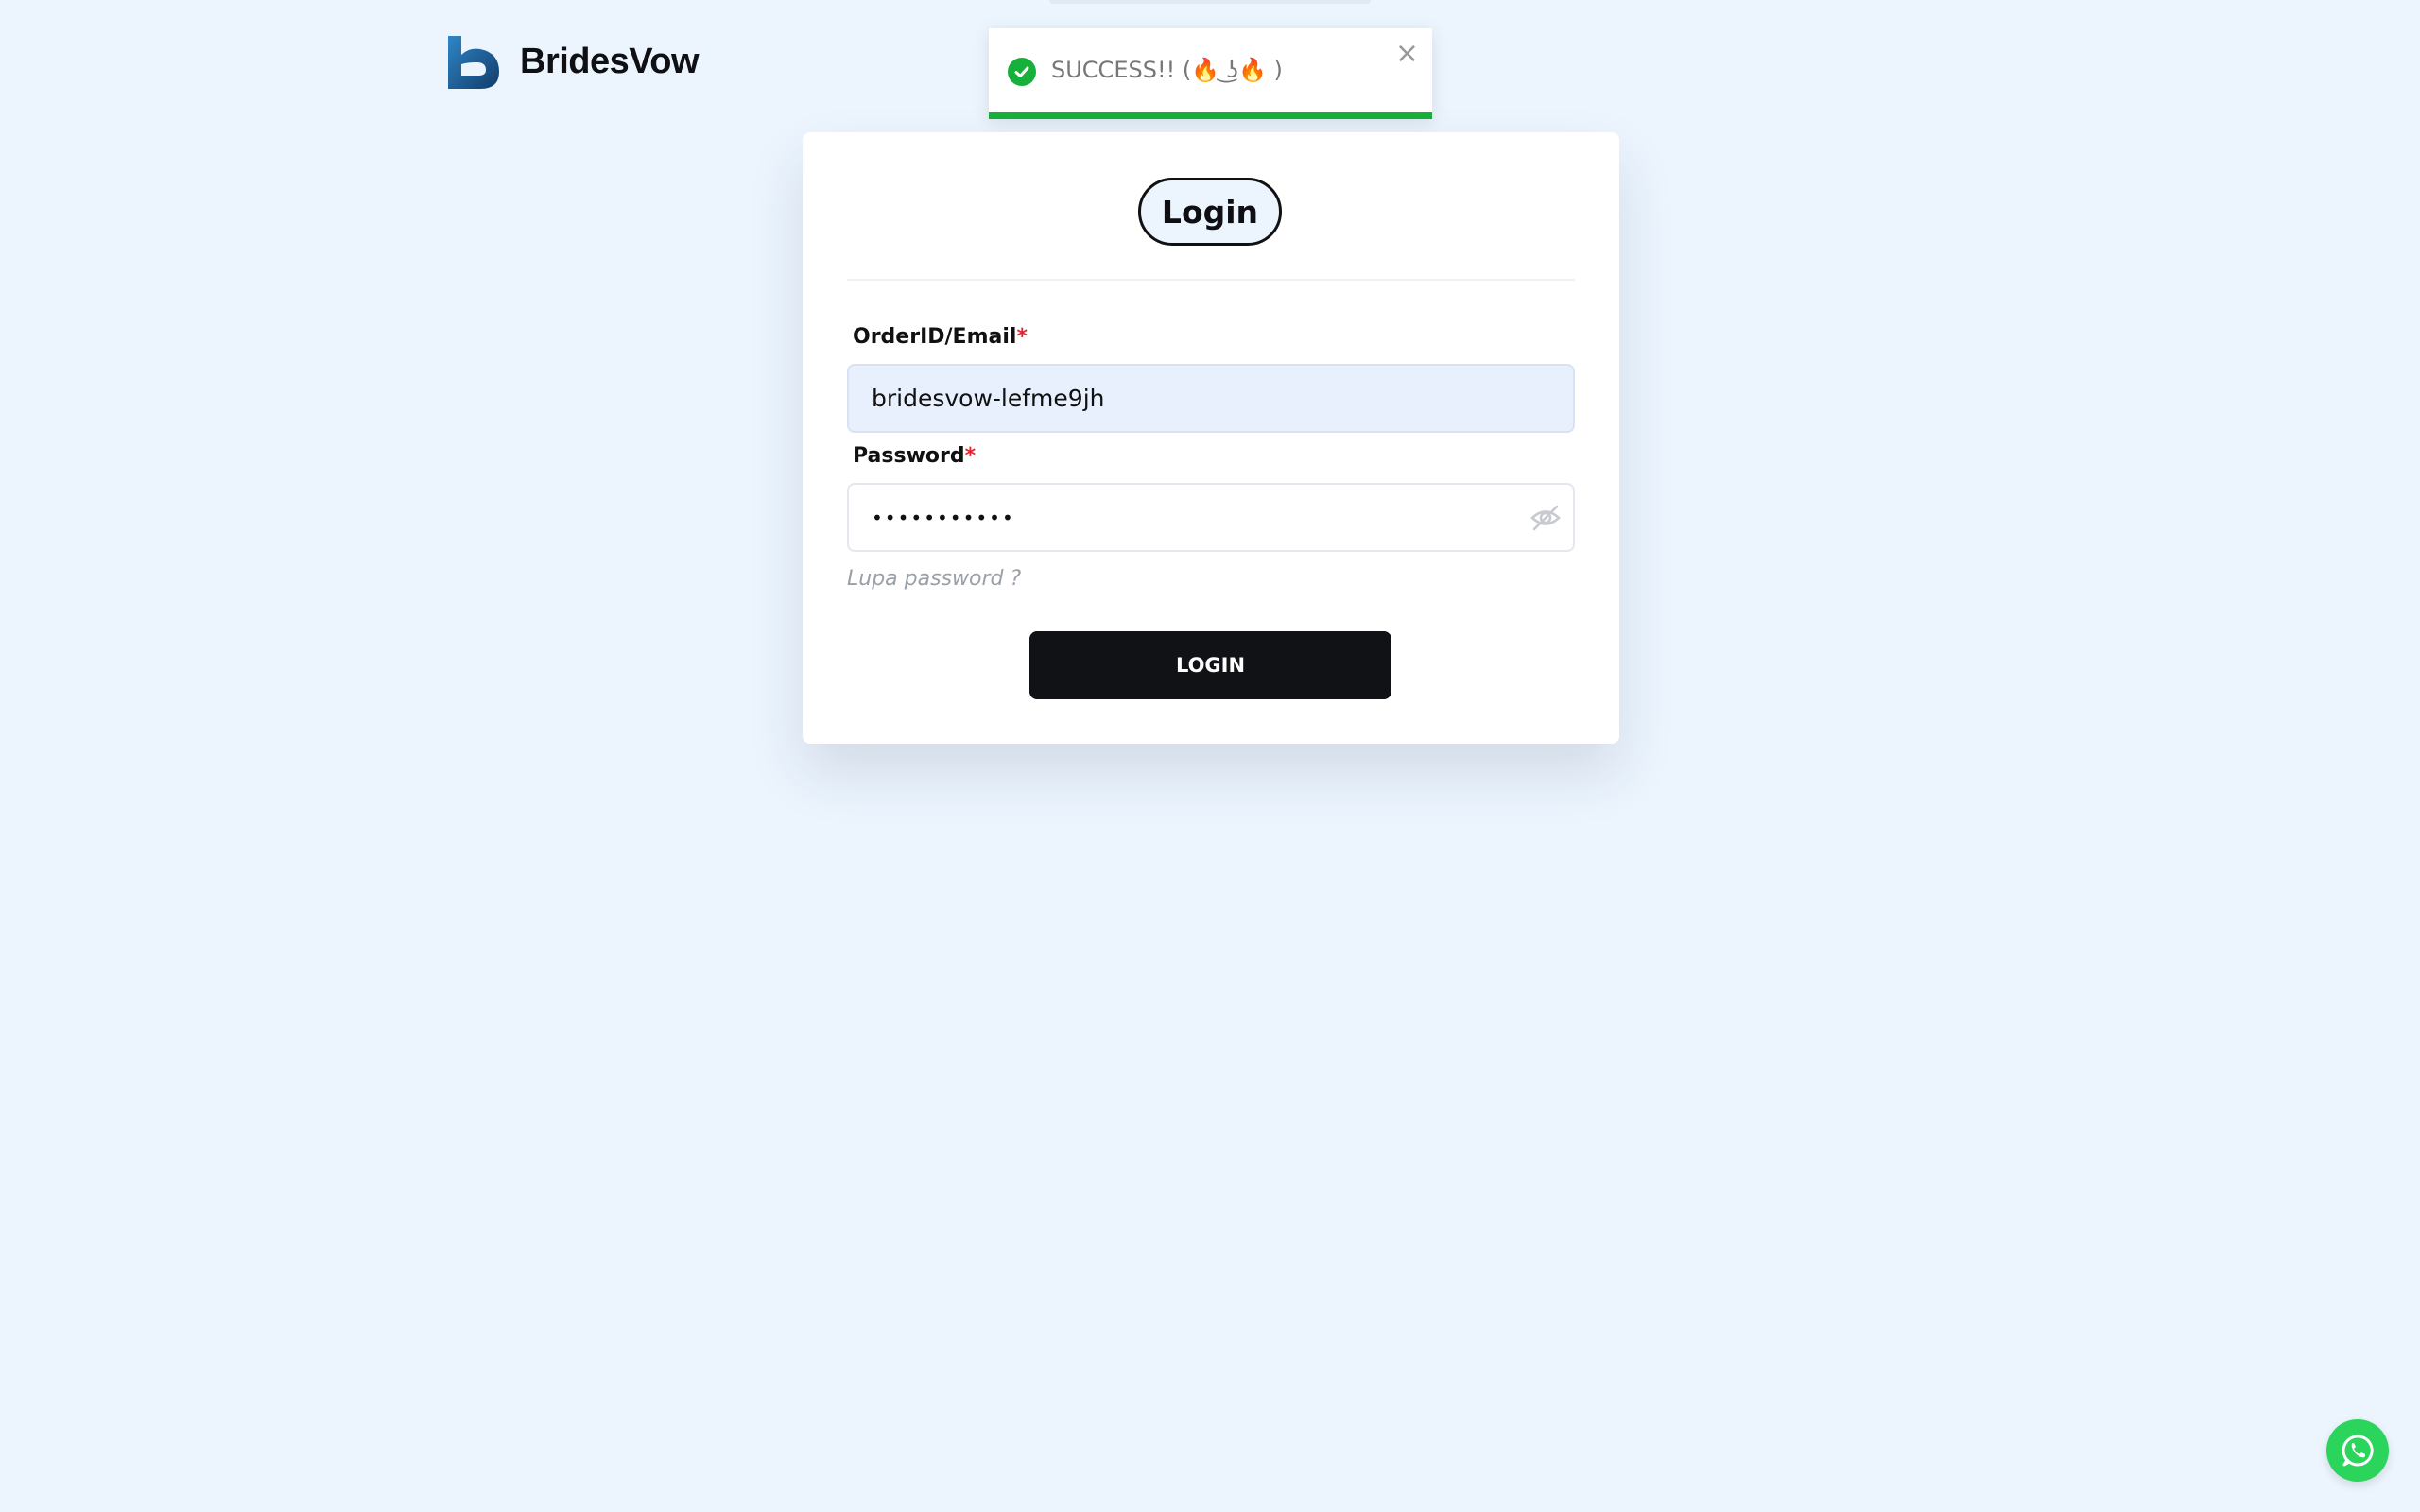 The height and width of the screenshot is (1512, 2420). Describe the element at coordinates (1210, 212) in the screenshot. I see `page-title: Login` at that location.